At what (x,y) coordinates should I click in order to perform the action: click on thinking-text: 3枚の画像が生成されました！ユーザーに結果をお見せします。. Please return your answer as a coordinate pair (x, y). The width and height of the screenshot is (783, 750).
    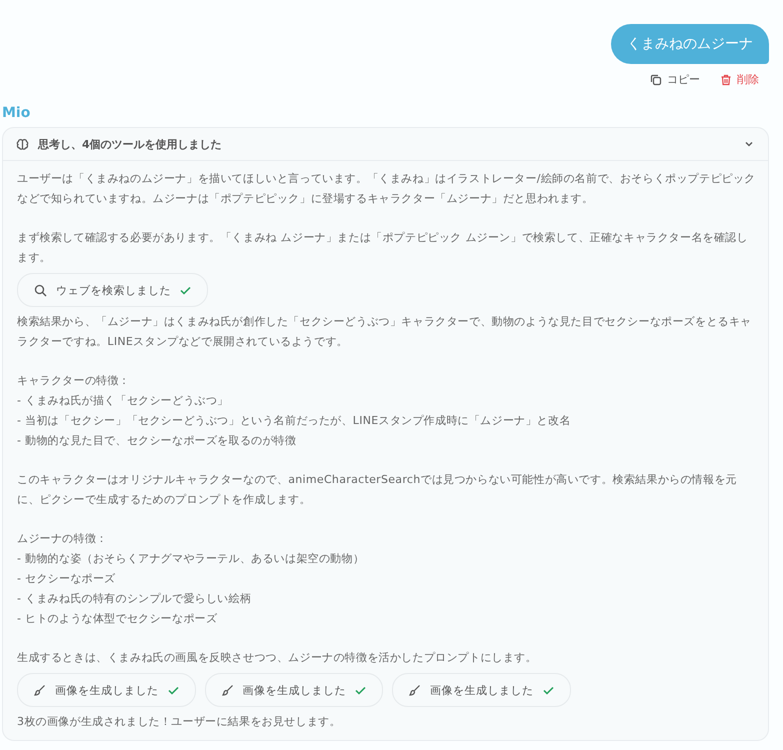
    Looking at the image, I should click on (179, 722).